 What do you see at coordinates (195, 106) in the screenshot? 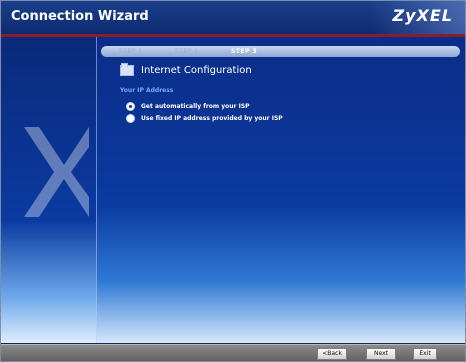
I see `option-get-automatically-label: Get automatically from your ISP` at bounding box center [195, 106].